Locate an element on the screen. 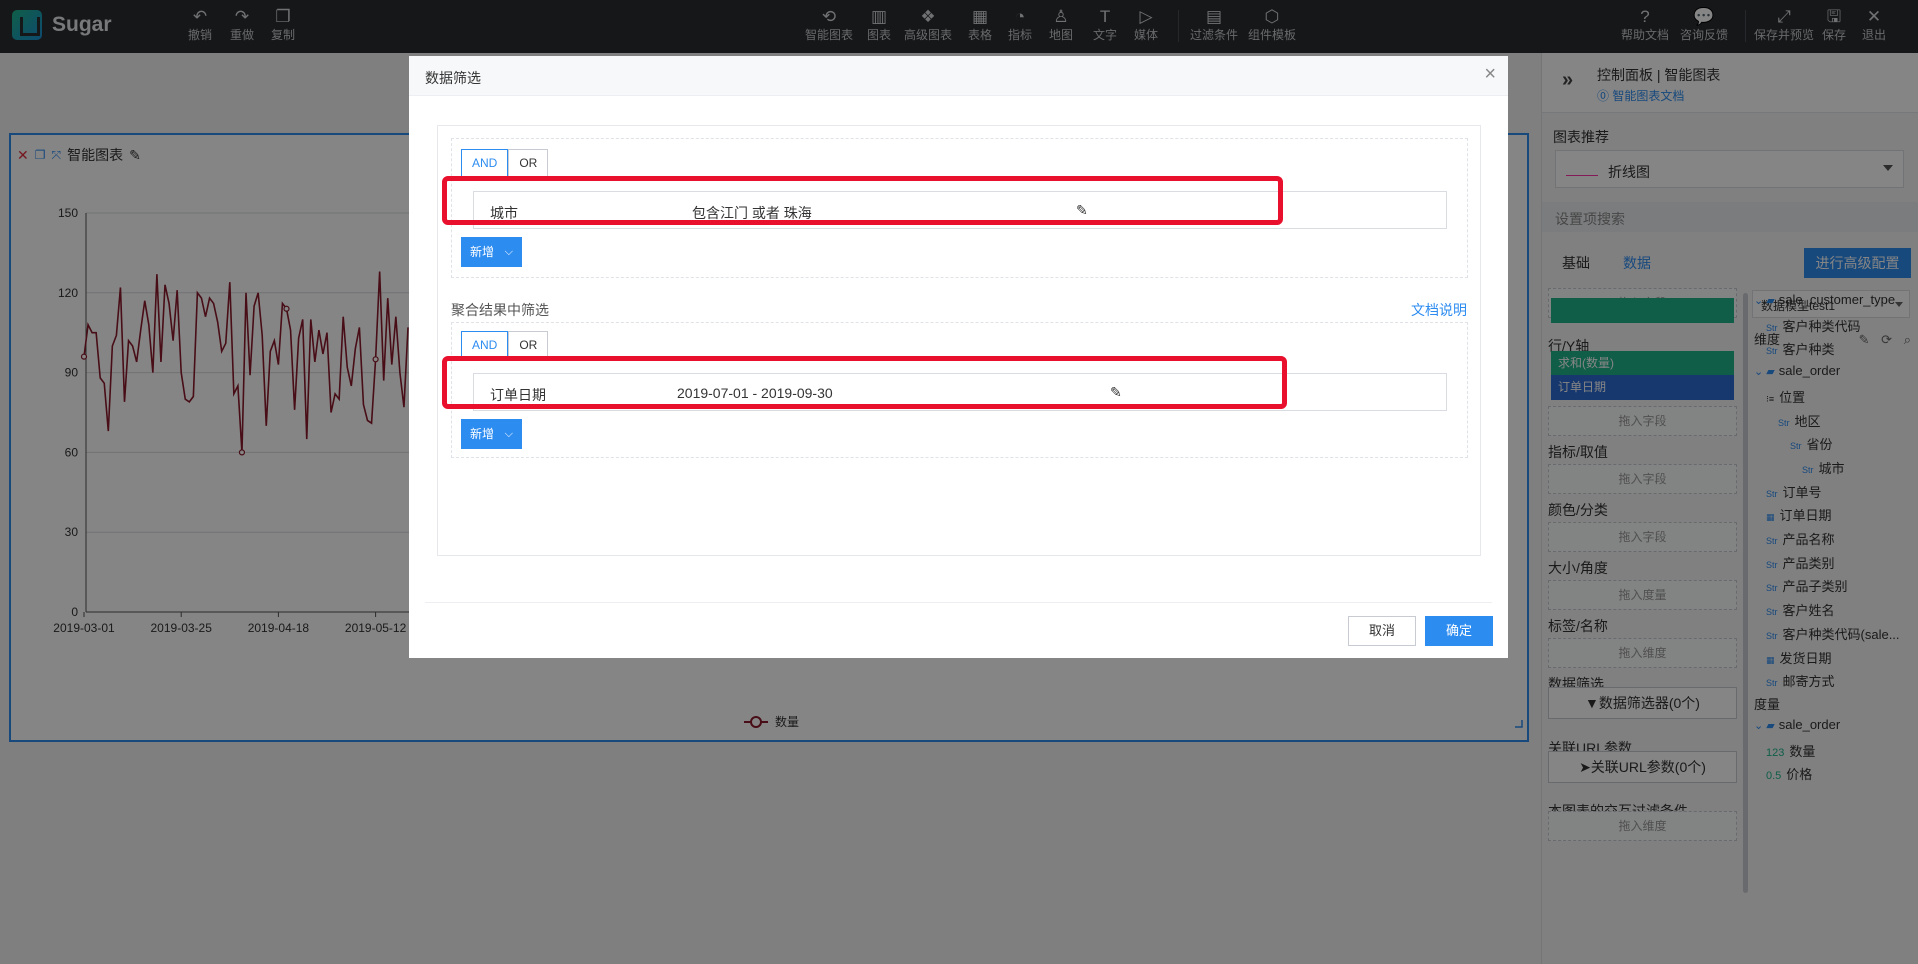 This screenshot has width=1918, height=964. confirm-button: 确定 is located at coordinates (1459, 631).